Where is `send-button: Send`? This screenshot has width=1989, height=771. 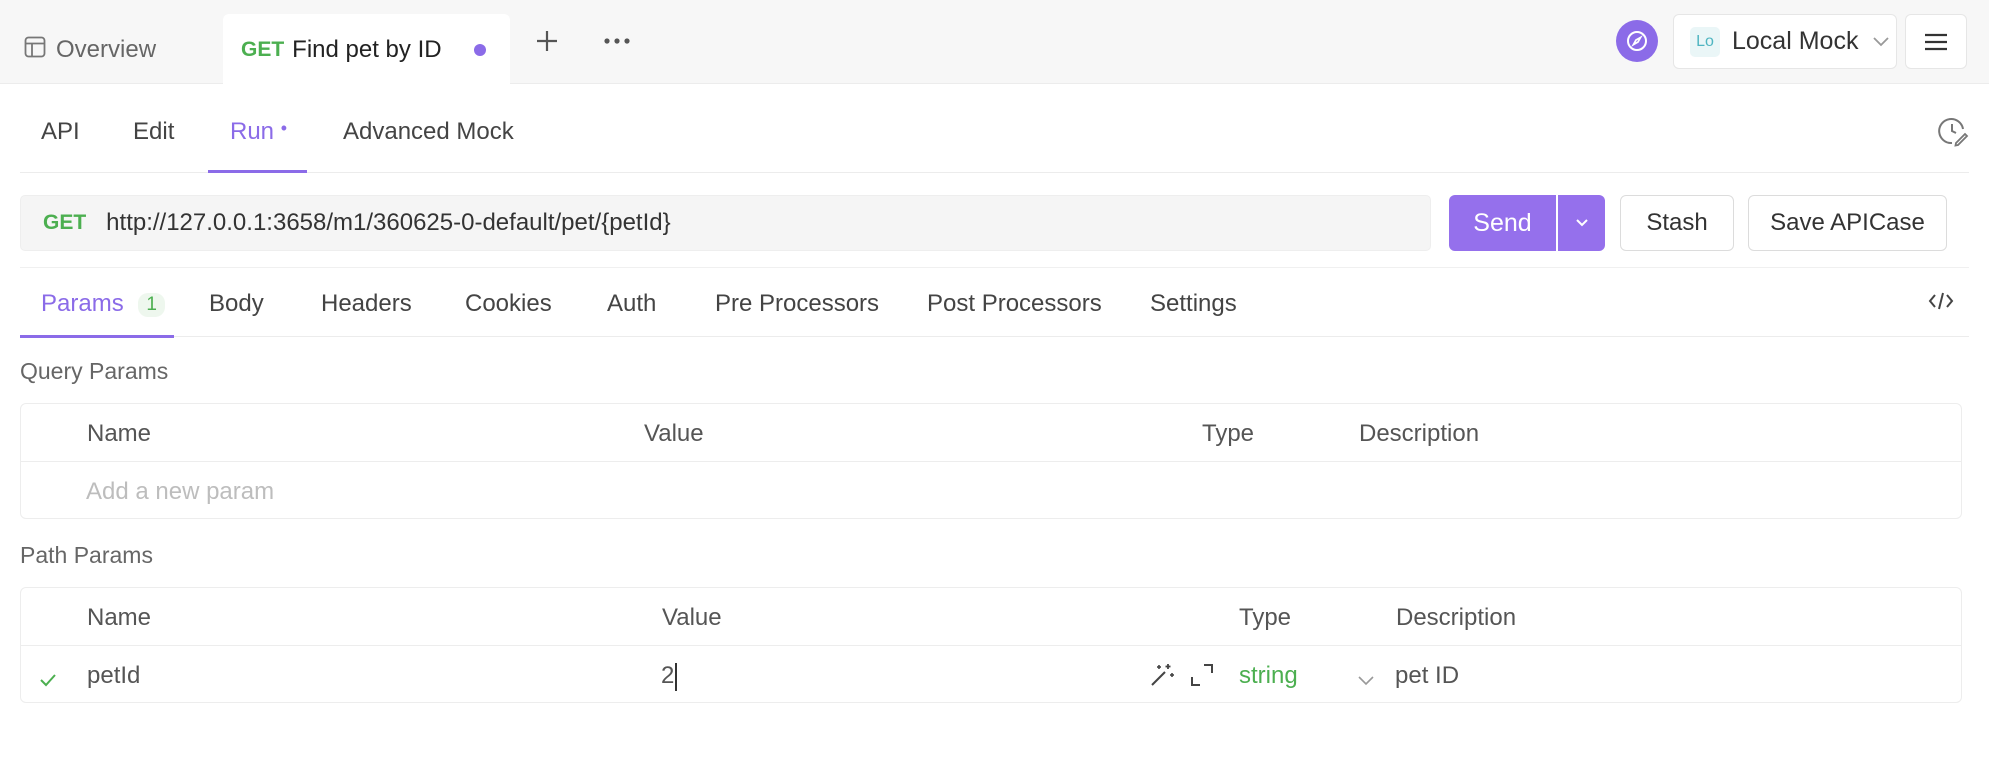 send-button: Send is located at coordinates (1502, 223).